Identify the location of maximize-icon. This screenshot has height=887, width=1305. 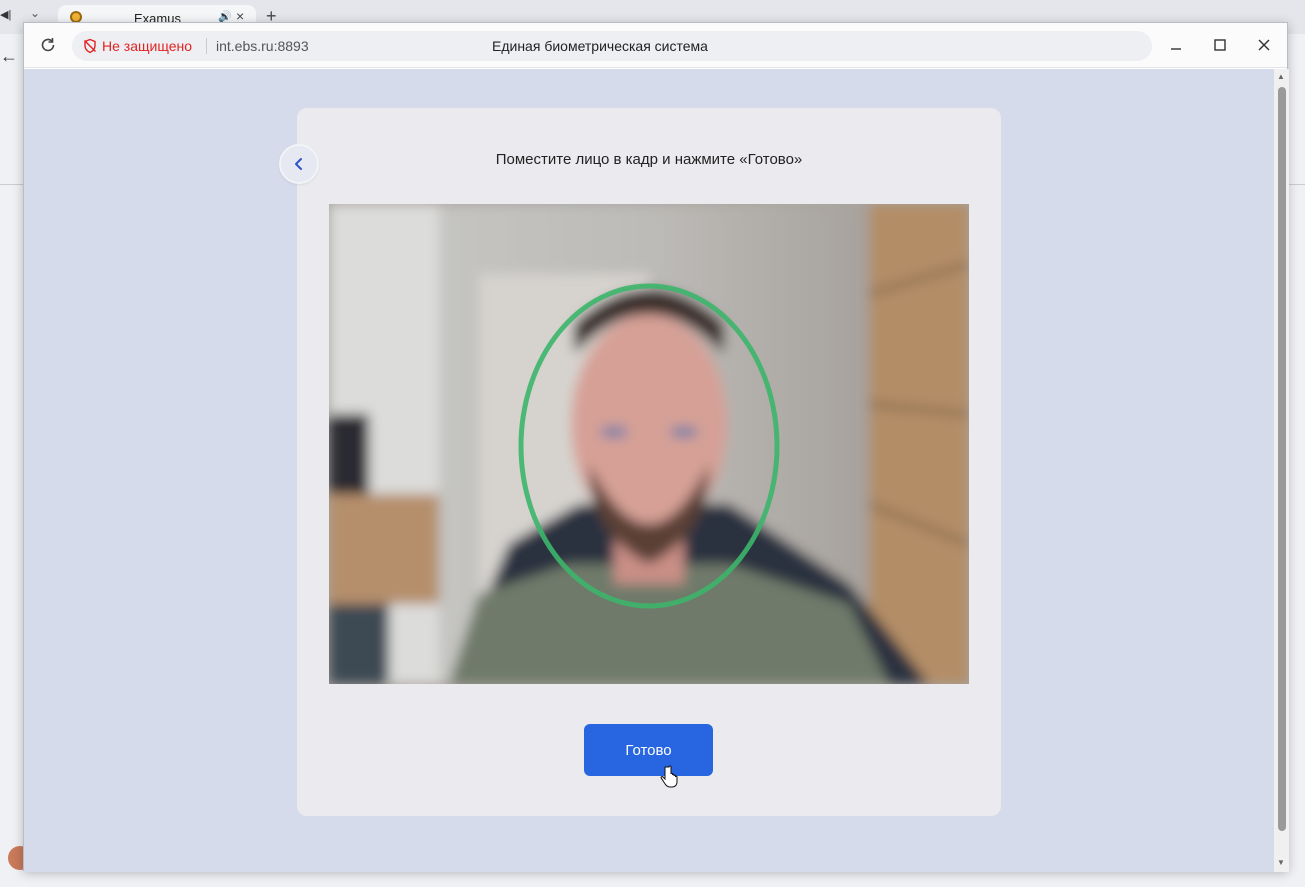
(1220, 45).